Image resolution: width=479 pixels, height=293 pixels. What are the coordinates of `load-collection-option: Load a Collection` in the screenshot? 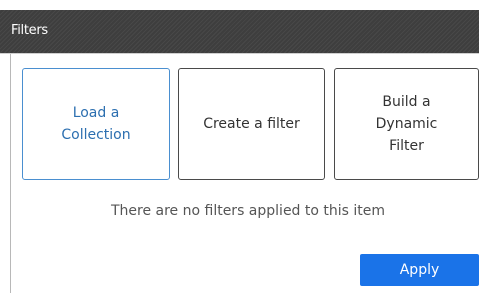 It's located at (96, 124).